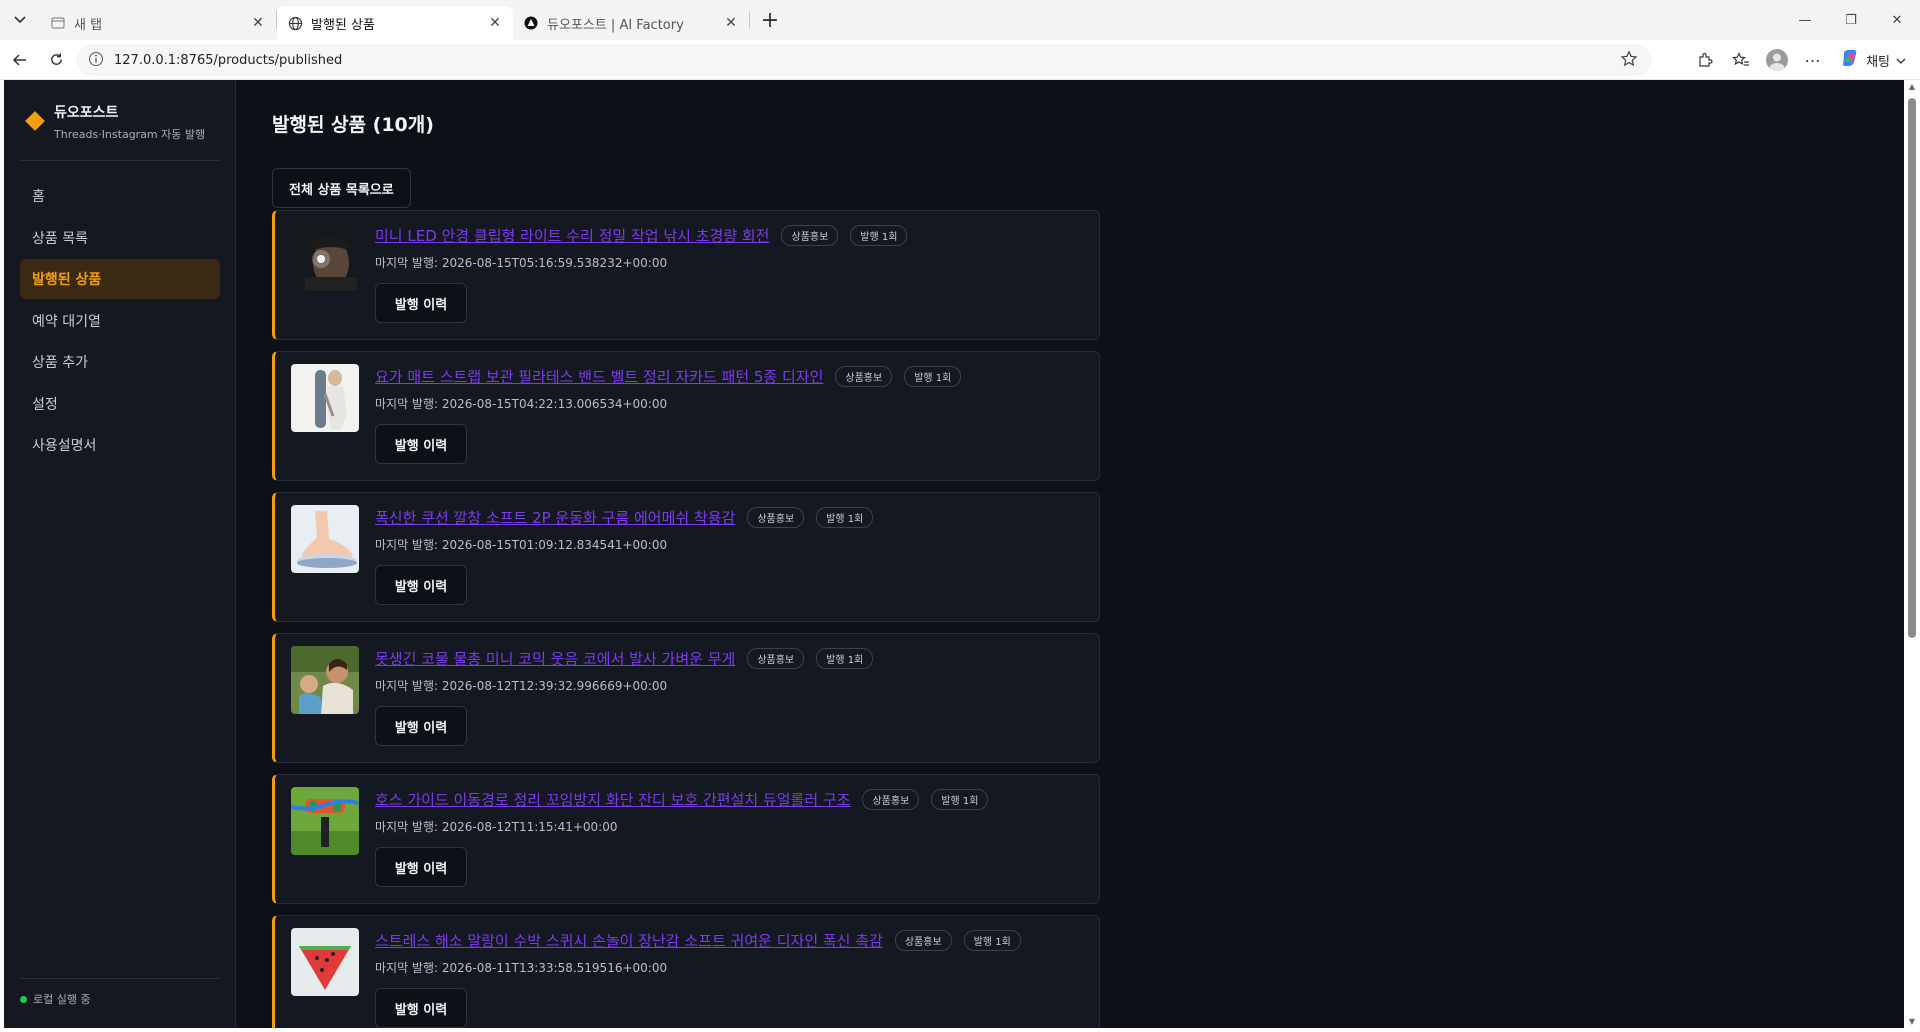 The width and height of the screenshot is (1920, 1032). Describe the element at coordinates (56, 60) in the screenshot. I see `reload-icon` at that location.